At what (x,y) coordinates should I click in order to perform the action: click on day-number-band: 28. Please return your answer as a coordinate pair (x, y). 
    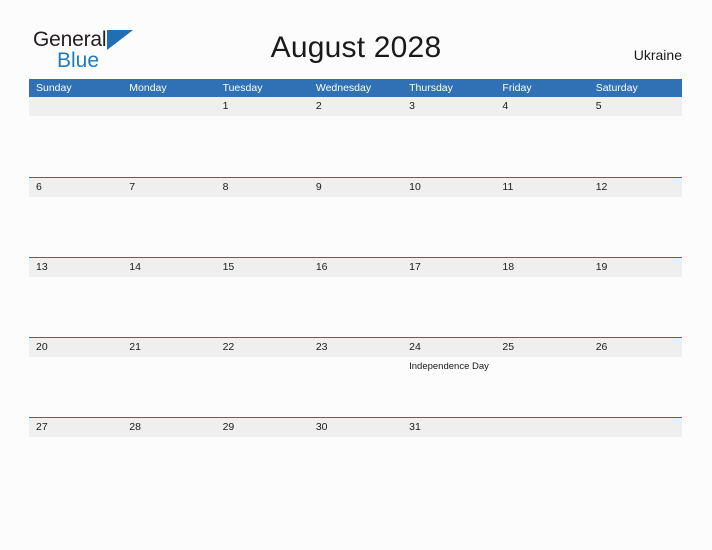
    Looking at the image, I should click on (169, 427).